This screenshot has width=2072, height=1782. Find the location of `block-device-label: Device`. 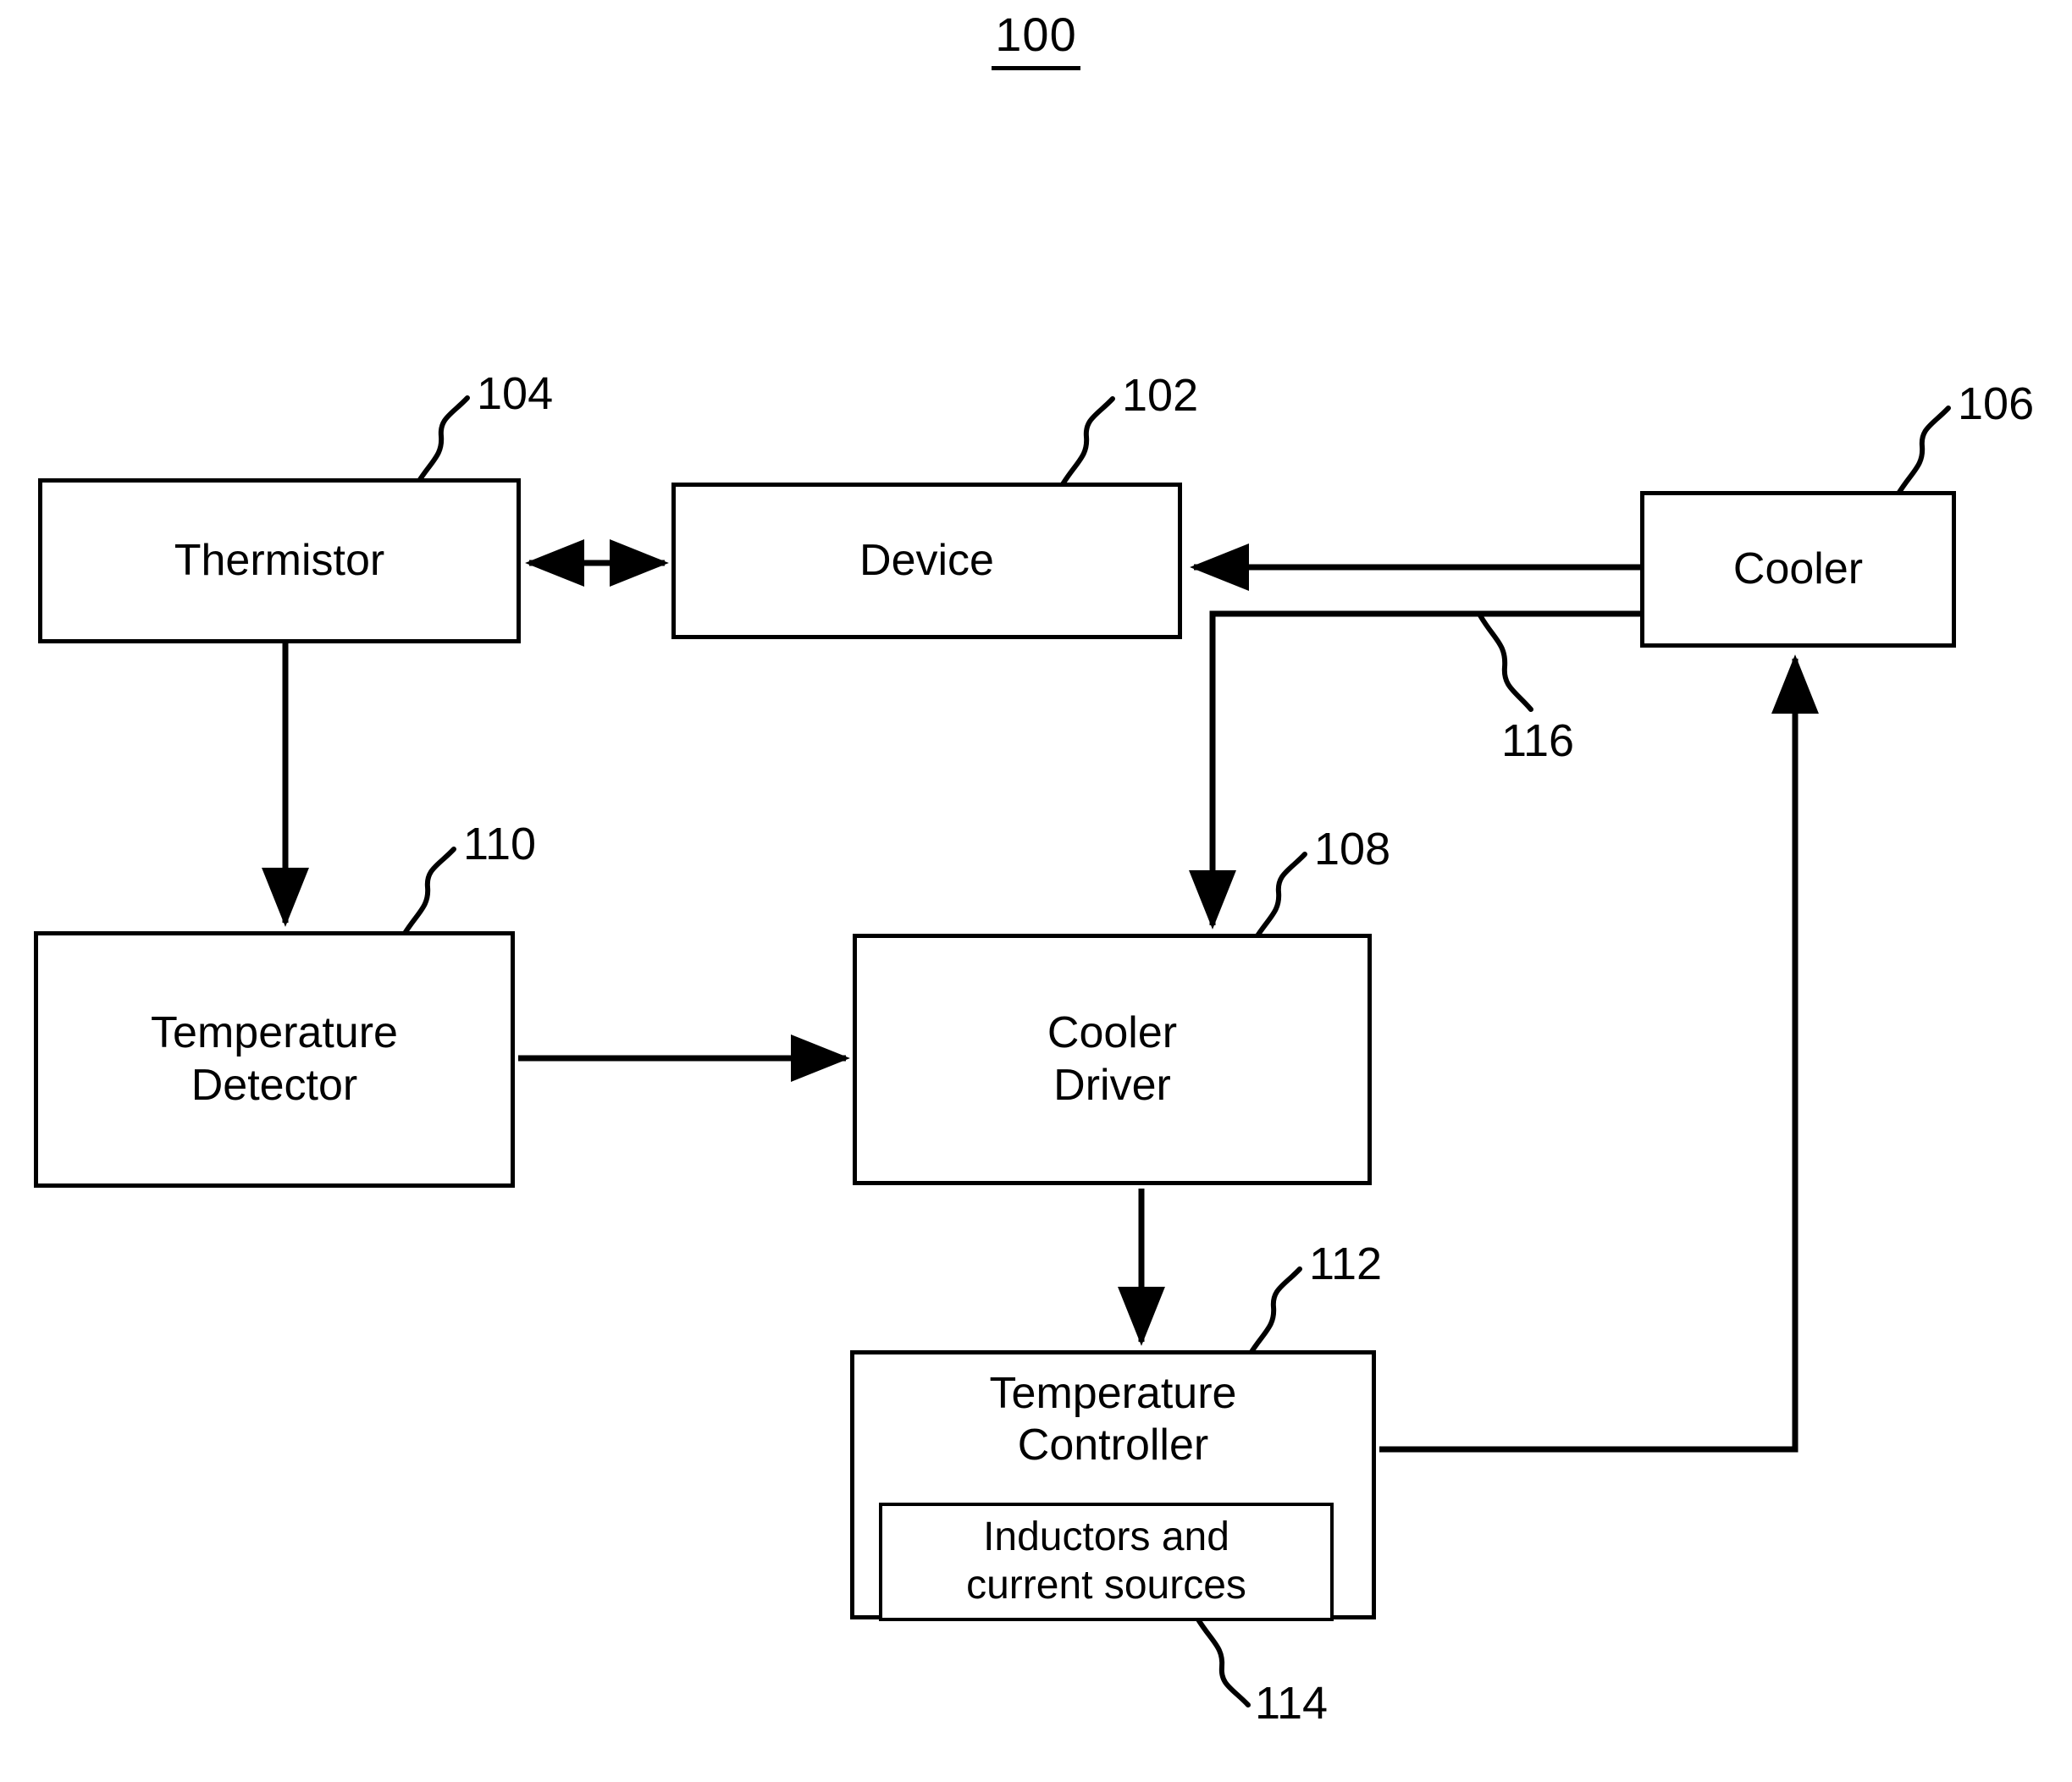

block-device-label: Device is located at coordinates (927, 560).